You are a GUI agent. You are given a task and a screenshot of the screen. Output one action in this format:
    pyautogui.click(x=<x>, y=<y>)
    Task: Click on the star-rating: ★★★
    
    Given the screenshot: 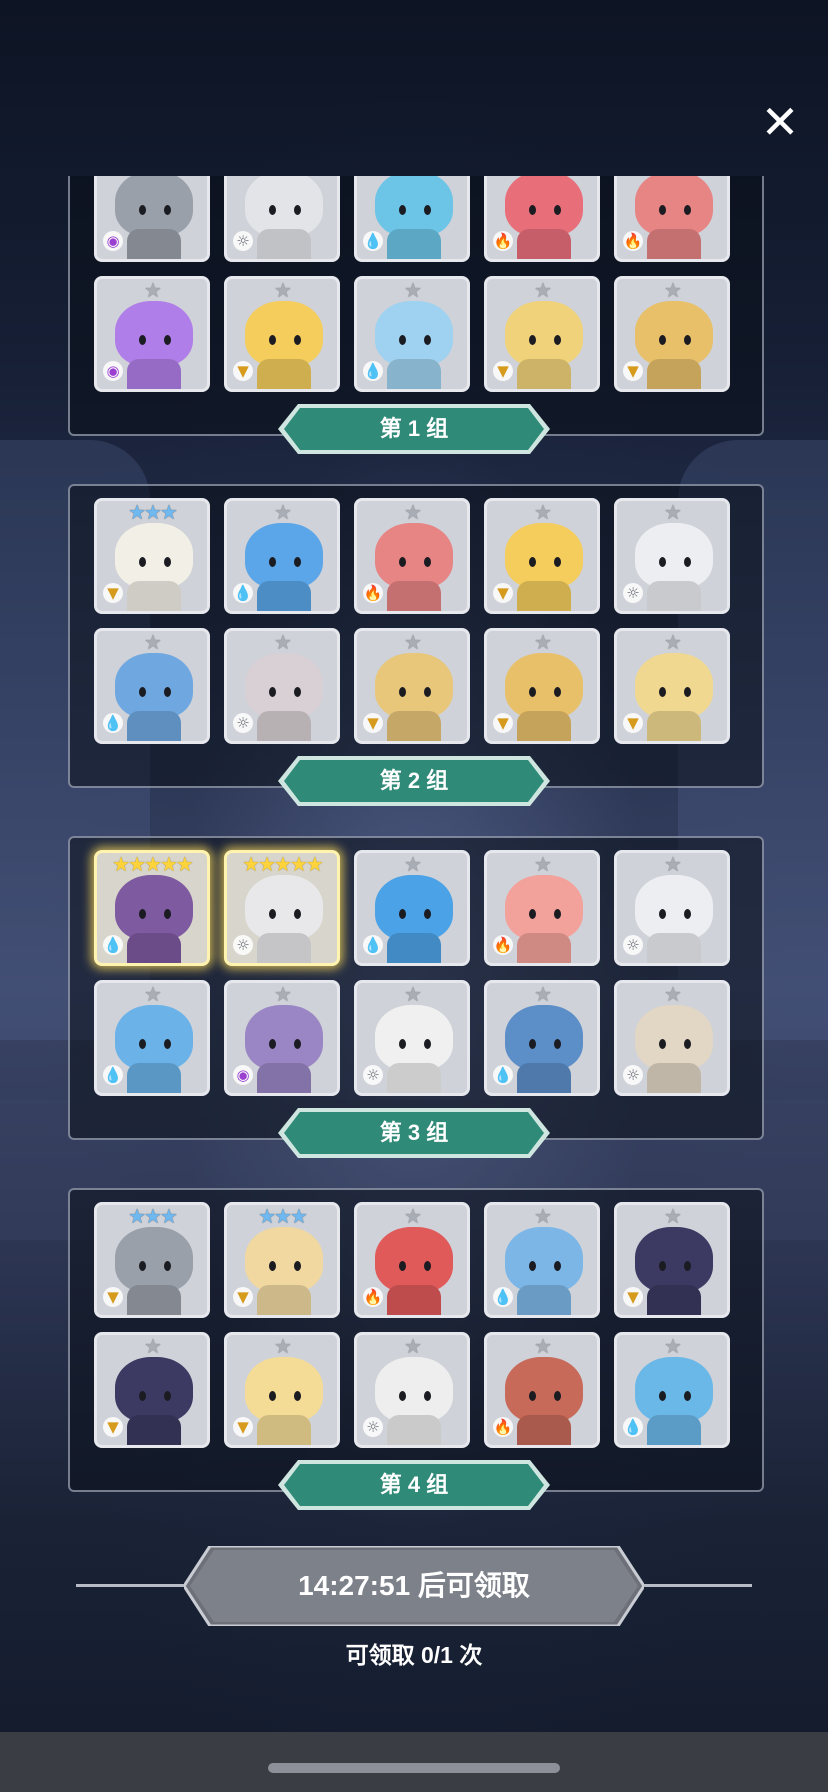 What is the action you would take?
    pyautogui.click(x=283, y=1216)
    